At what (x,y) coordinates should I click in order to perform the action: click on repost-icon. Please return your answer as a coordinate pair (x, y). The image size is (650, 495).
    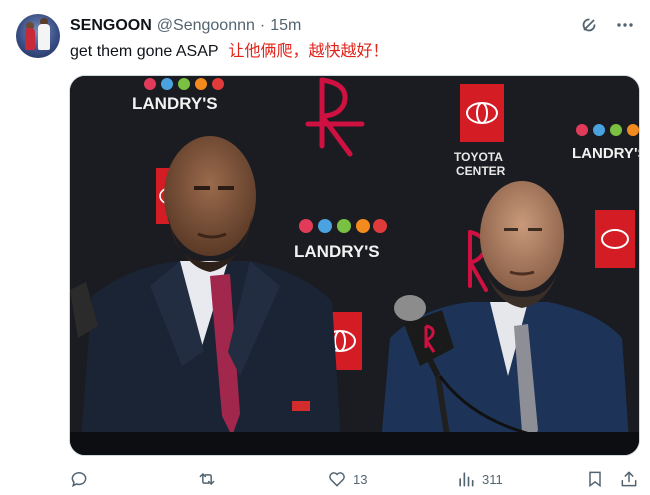
    Looking at the image, I should click on (207, 479).